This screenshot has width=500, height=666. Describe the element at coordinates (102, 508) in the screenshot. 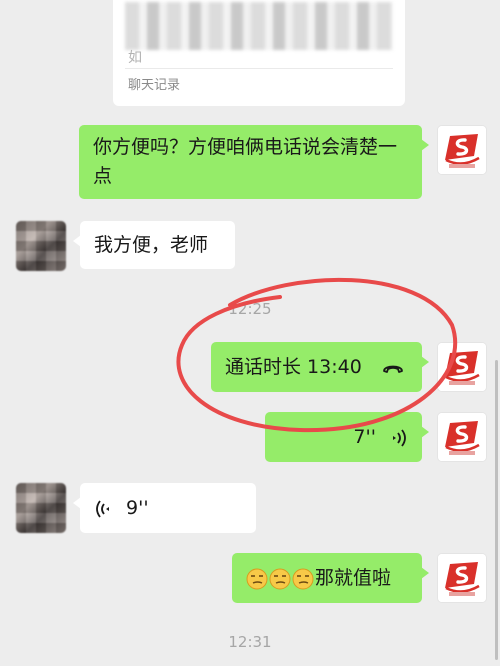

I see `voice-wave-left-icon` at that location.